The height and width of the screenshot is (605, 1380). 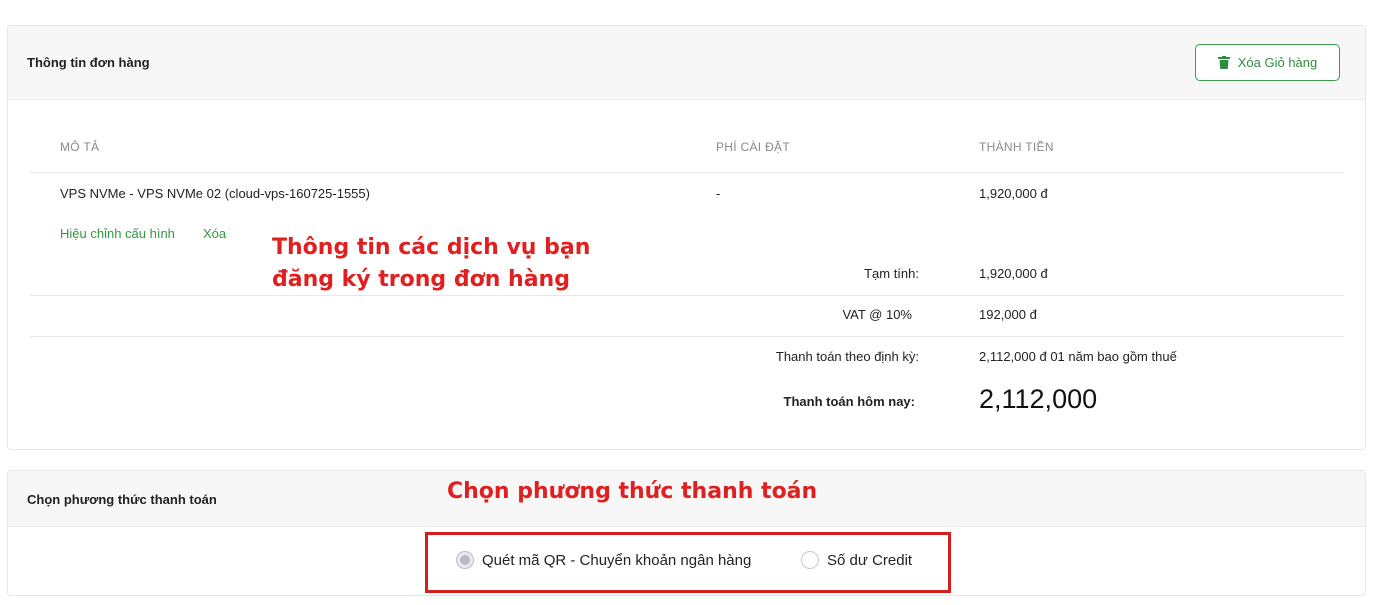 What do you see at coordinates (122, 499) in the screenshot?
I see `payment-method-title: Chọn phương thức thanh toán` at bounding box center [122, 499].